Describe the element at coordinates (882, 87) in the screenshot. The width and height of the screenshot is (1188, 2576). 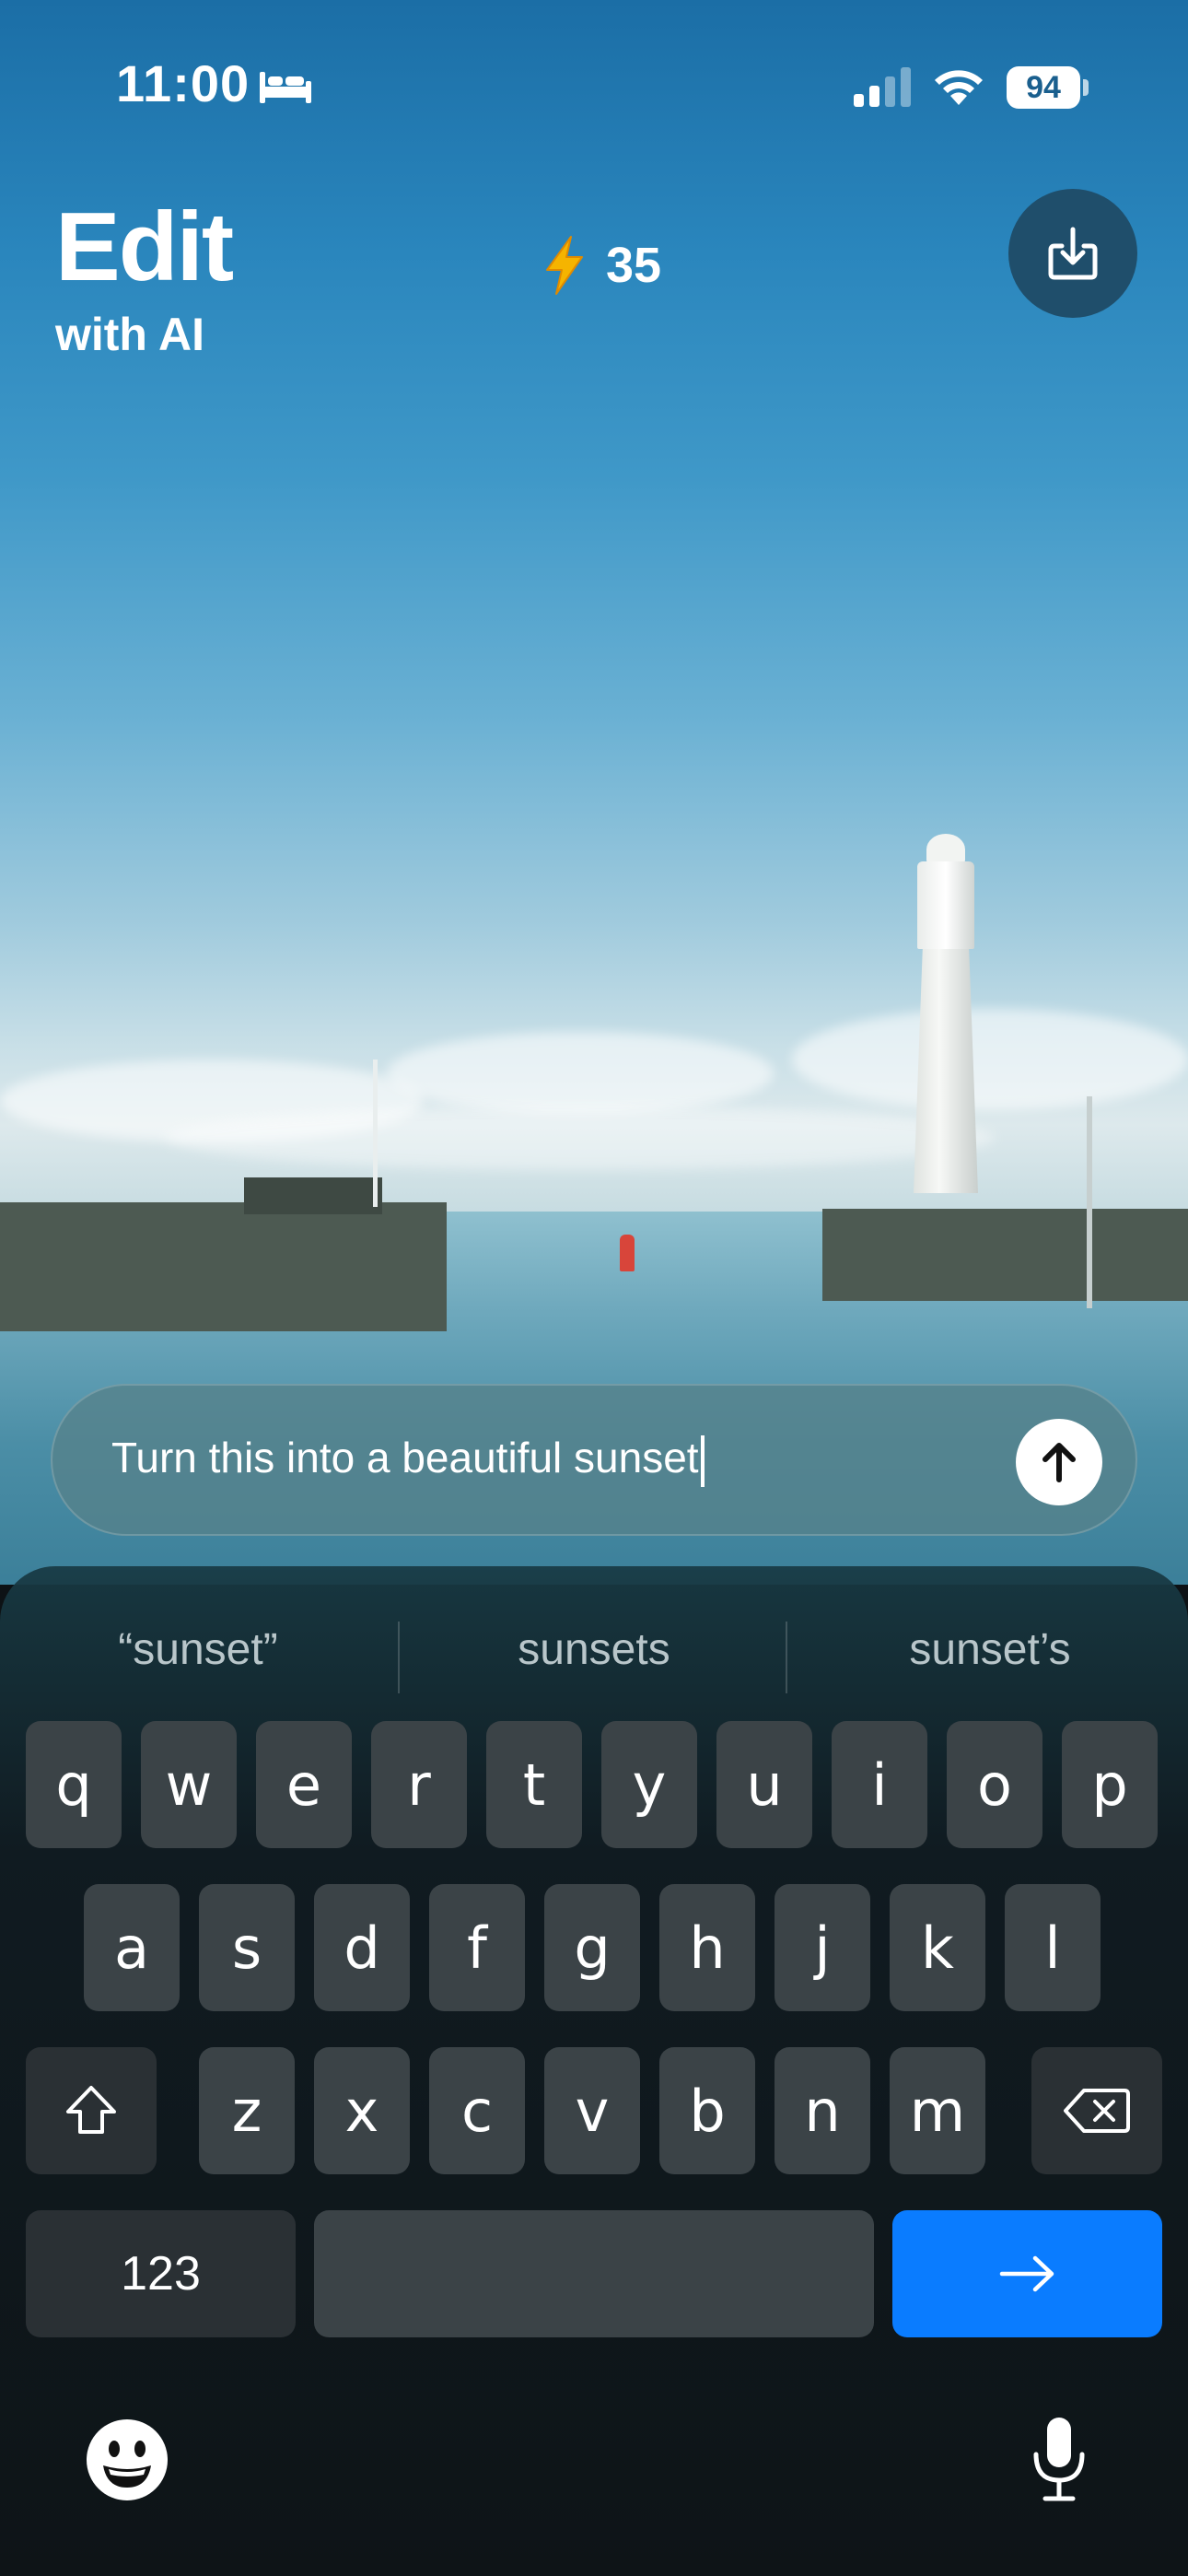
I see `signal-icon` at that location.